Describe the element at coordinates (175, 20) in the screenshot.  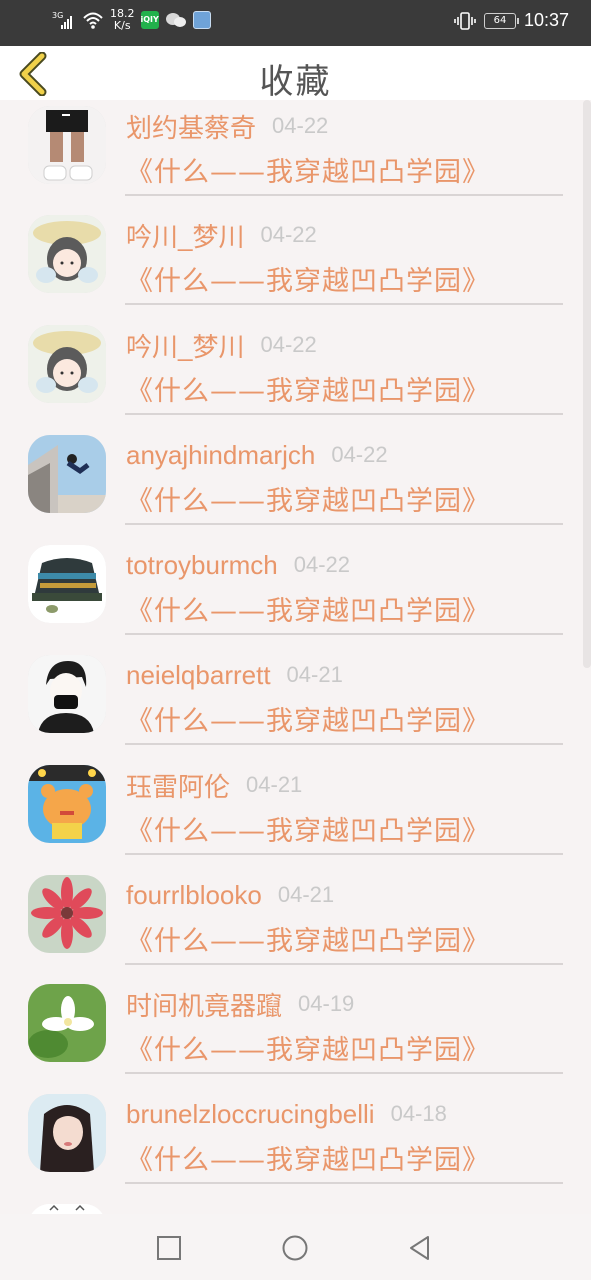
I see `wechat-icon` at that location.